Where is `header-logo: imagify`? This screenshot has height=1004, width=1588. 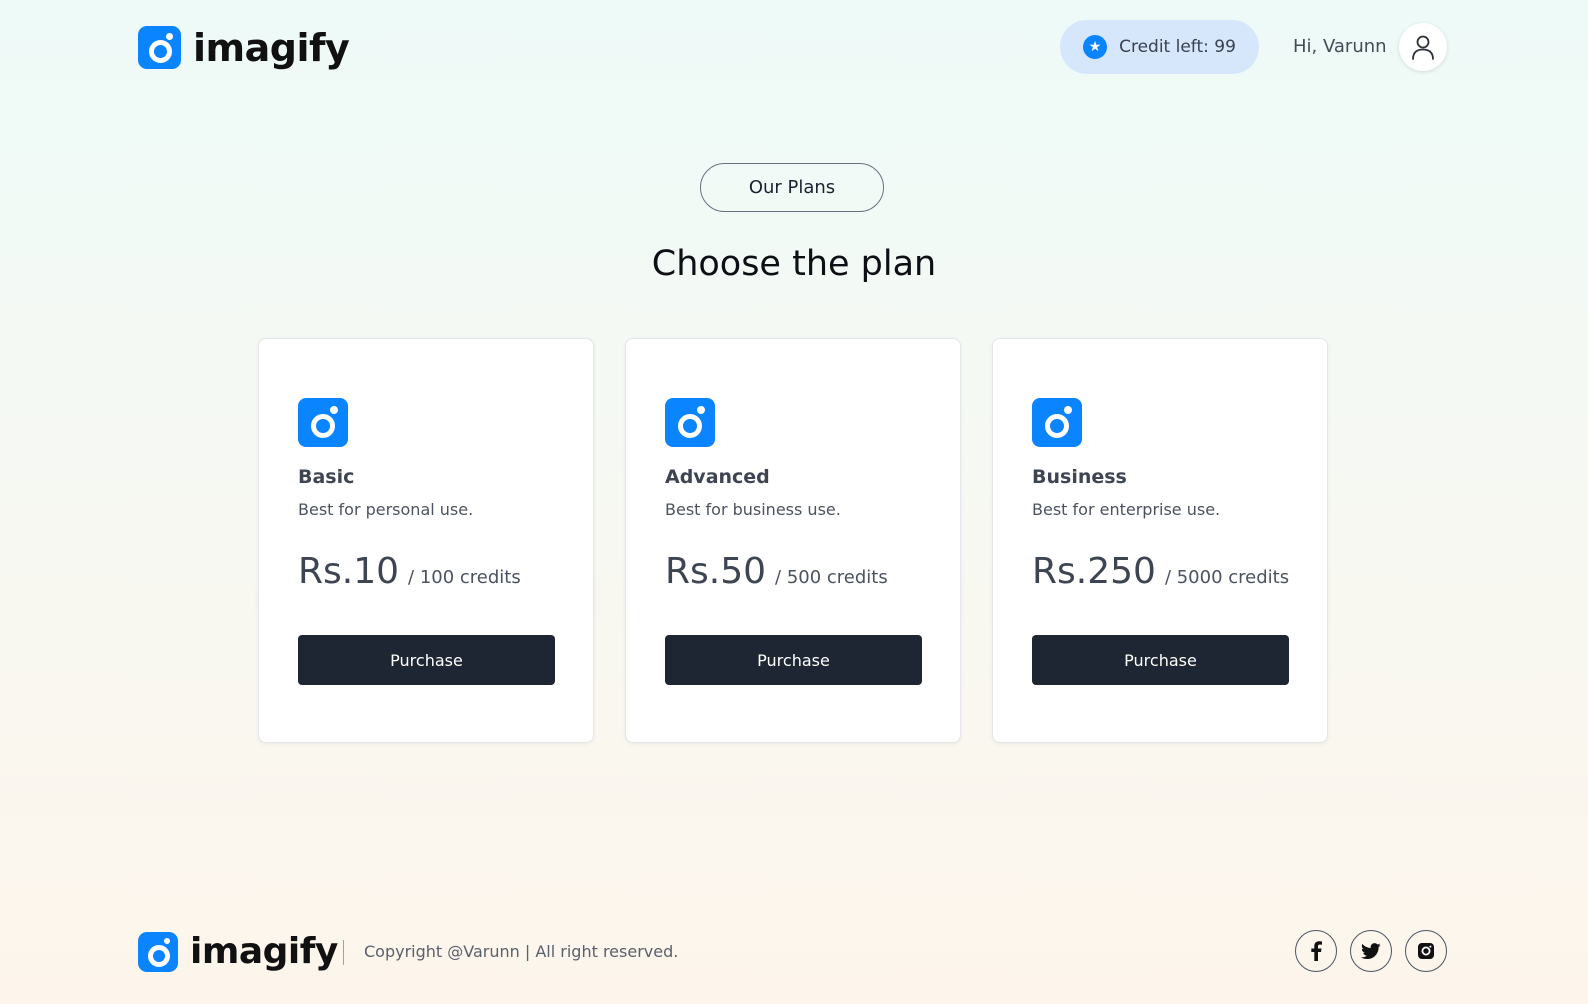
header-logo: imagify is located at coordinates (244, 47).